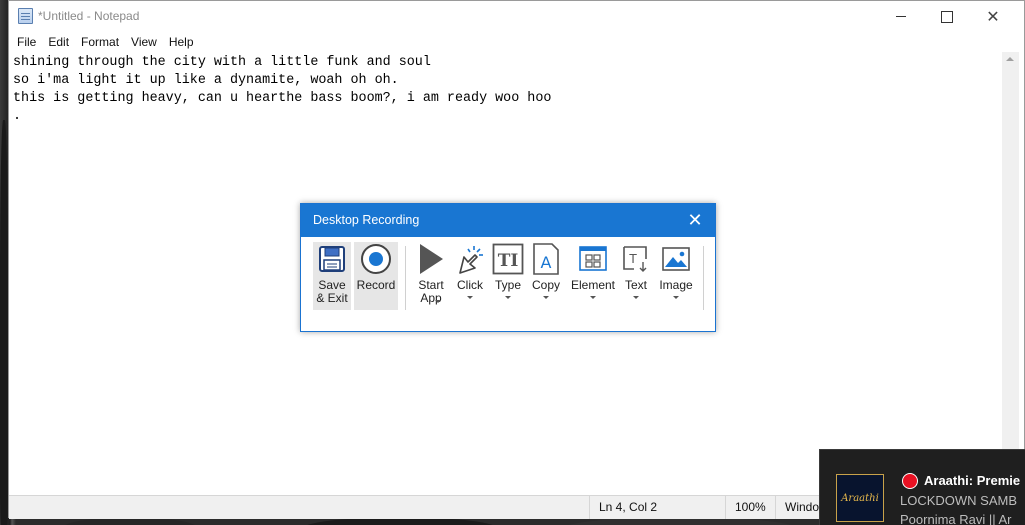 The image size is (1025, 525). Describe the element at coordinates (1010, 59) in the screenshot. I see `scroll-up-arrow-icon` at that location.